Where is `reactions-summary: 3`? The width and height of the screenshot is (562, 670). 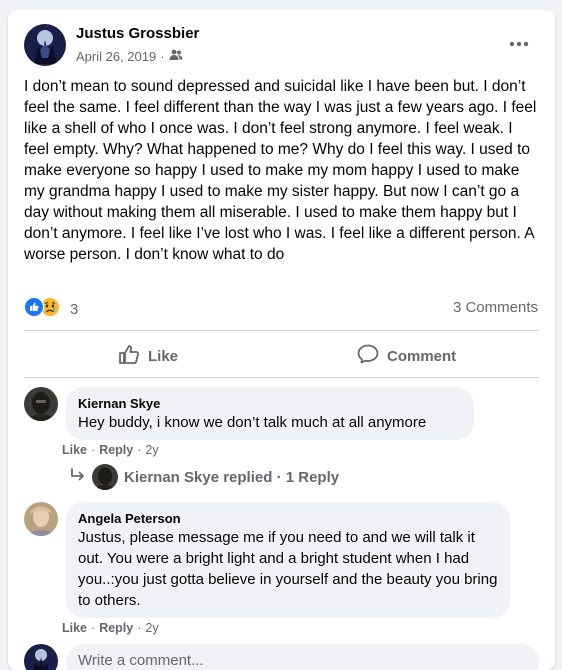 reactions-summary: 3 is located at coordinates (51, 309).